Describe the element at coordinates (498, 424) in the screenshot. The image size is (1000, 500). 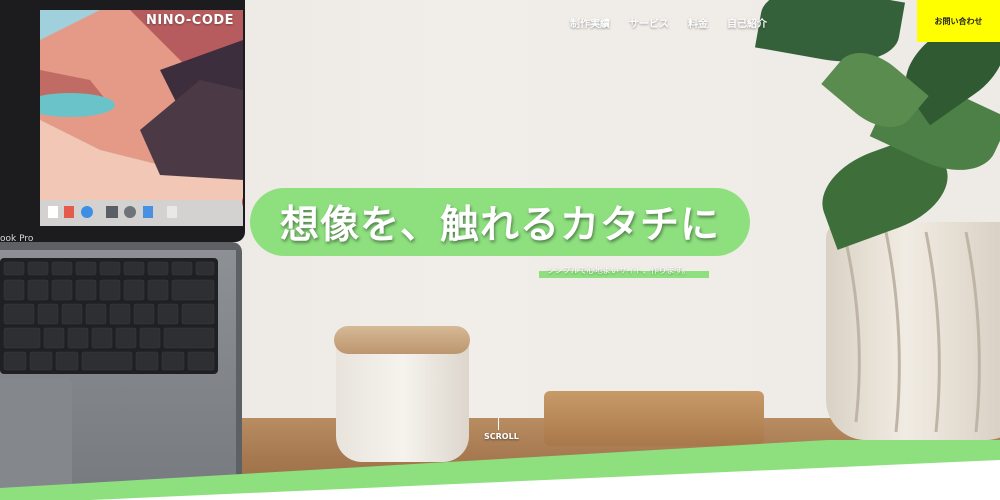
I see `scroll-indicator-line` at that location.